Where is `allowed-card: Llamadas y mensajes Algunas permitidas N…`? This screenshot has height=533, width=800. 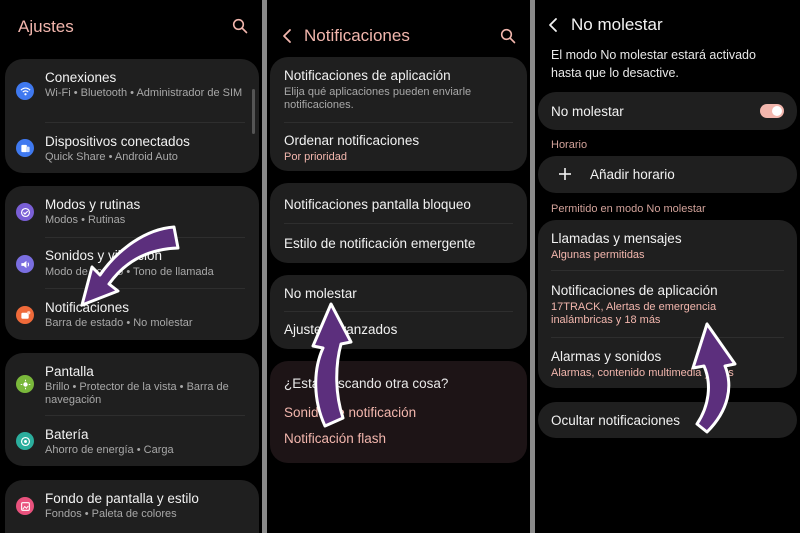 allowed-card: Llamadas y mensajes Algunas permitidas N… is located at coordinates (667, 304).